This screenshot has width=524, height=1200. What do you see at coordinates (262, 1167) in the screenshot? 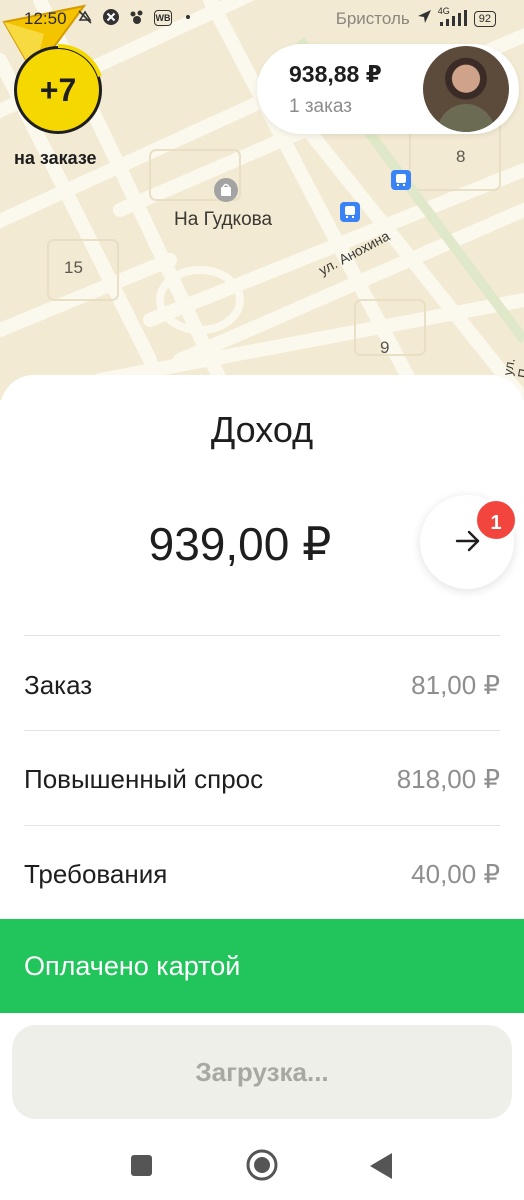
I see `home-button` at bounding box center [262, 1167].